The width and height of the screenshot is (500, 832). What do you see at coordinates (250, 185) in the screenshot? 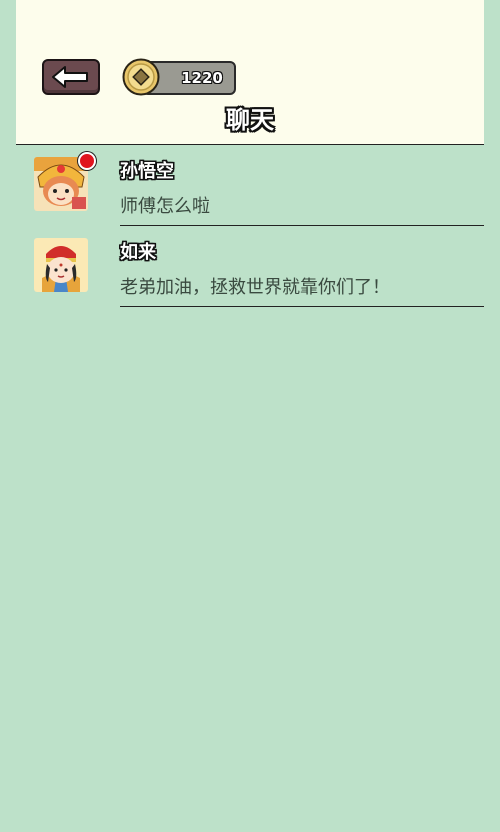
I see `chat-item-sun-wukong: 孙悟空 师傅怎么啦` at bounding box center [250, 185].